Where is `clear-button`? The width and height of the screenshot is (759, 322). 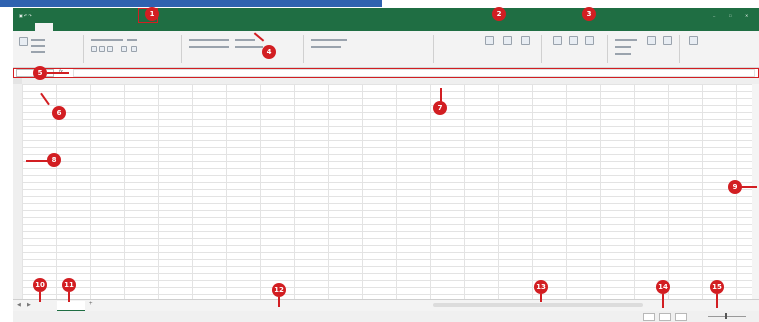
clear-button is located at coordinates (623, 54).